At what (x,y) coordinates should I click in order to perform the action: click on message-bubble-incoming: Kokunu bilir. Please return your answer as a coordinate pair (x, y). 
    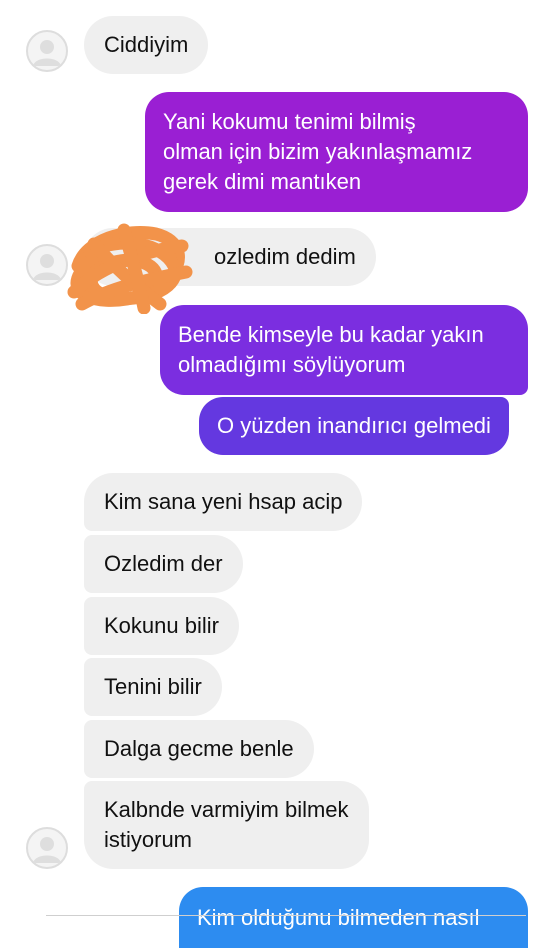
    Looking at the image, I should click on (161, 626).